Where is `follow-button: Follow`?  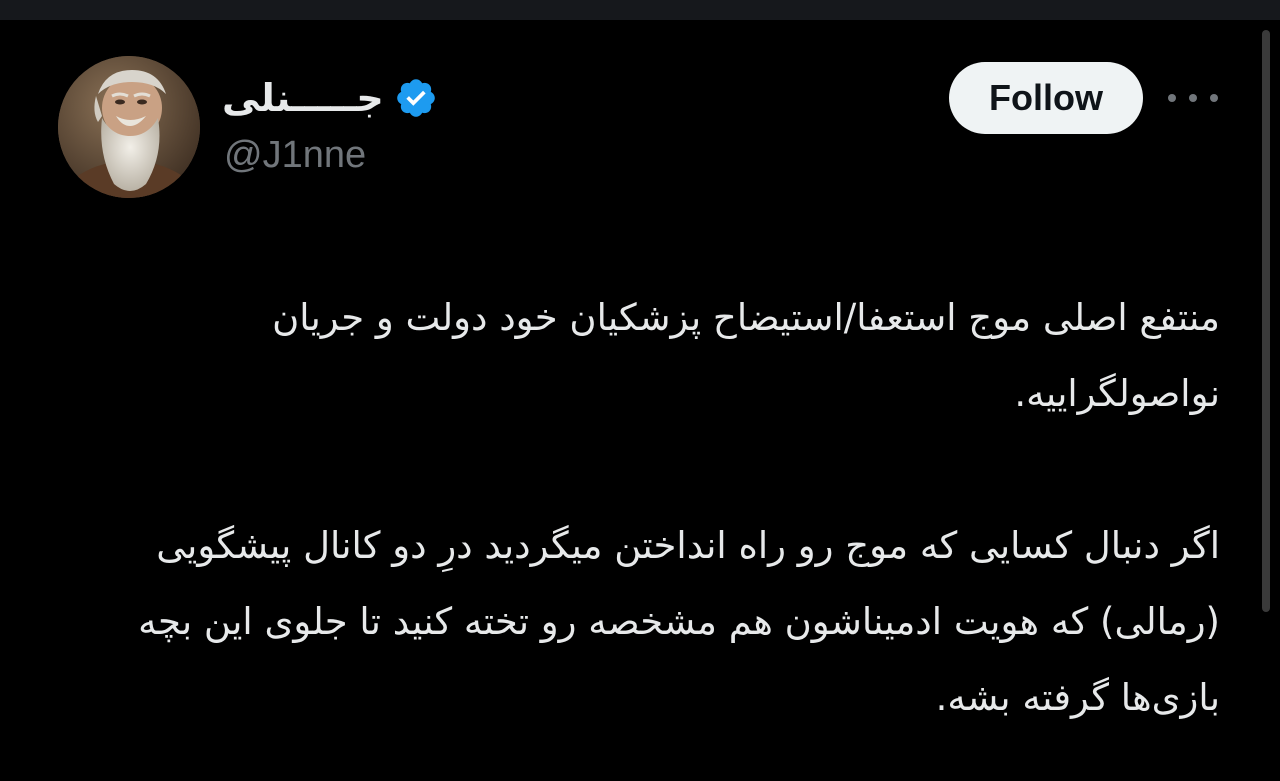 follow-button: Follow is located at coordinates (1046, 98).